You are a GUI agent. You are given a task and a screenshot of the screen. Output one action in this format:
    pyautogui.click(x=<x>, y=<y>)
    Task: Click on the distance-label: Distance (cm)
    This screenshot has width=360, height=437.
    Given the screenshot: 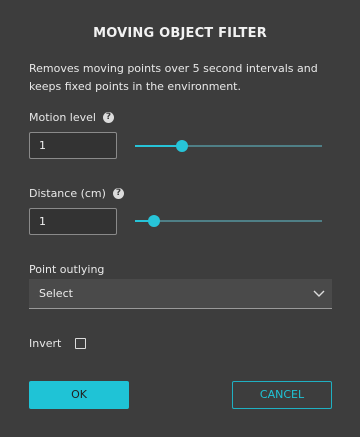 What is the action you would take?
    pyautogui.click(x=67, y=193)
    